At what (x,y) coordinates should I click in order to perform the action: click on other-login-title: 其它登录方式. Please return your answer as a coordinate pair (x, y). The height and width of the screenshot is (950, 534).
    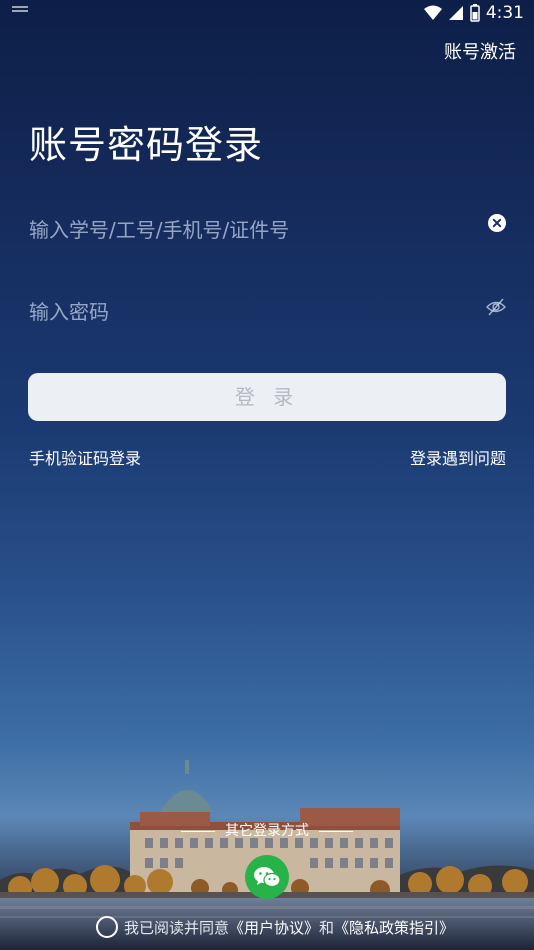
    Looking at the image, I should click on (267, 830).